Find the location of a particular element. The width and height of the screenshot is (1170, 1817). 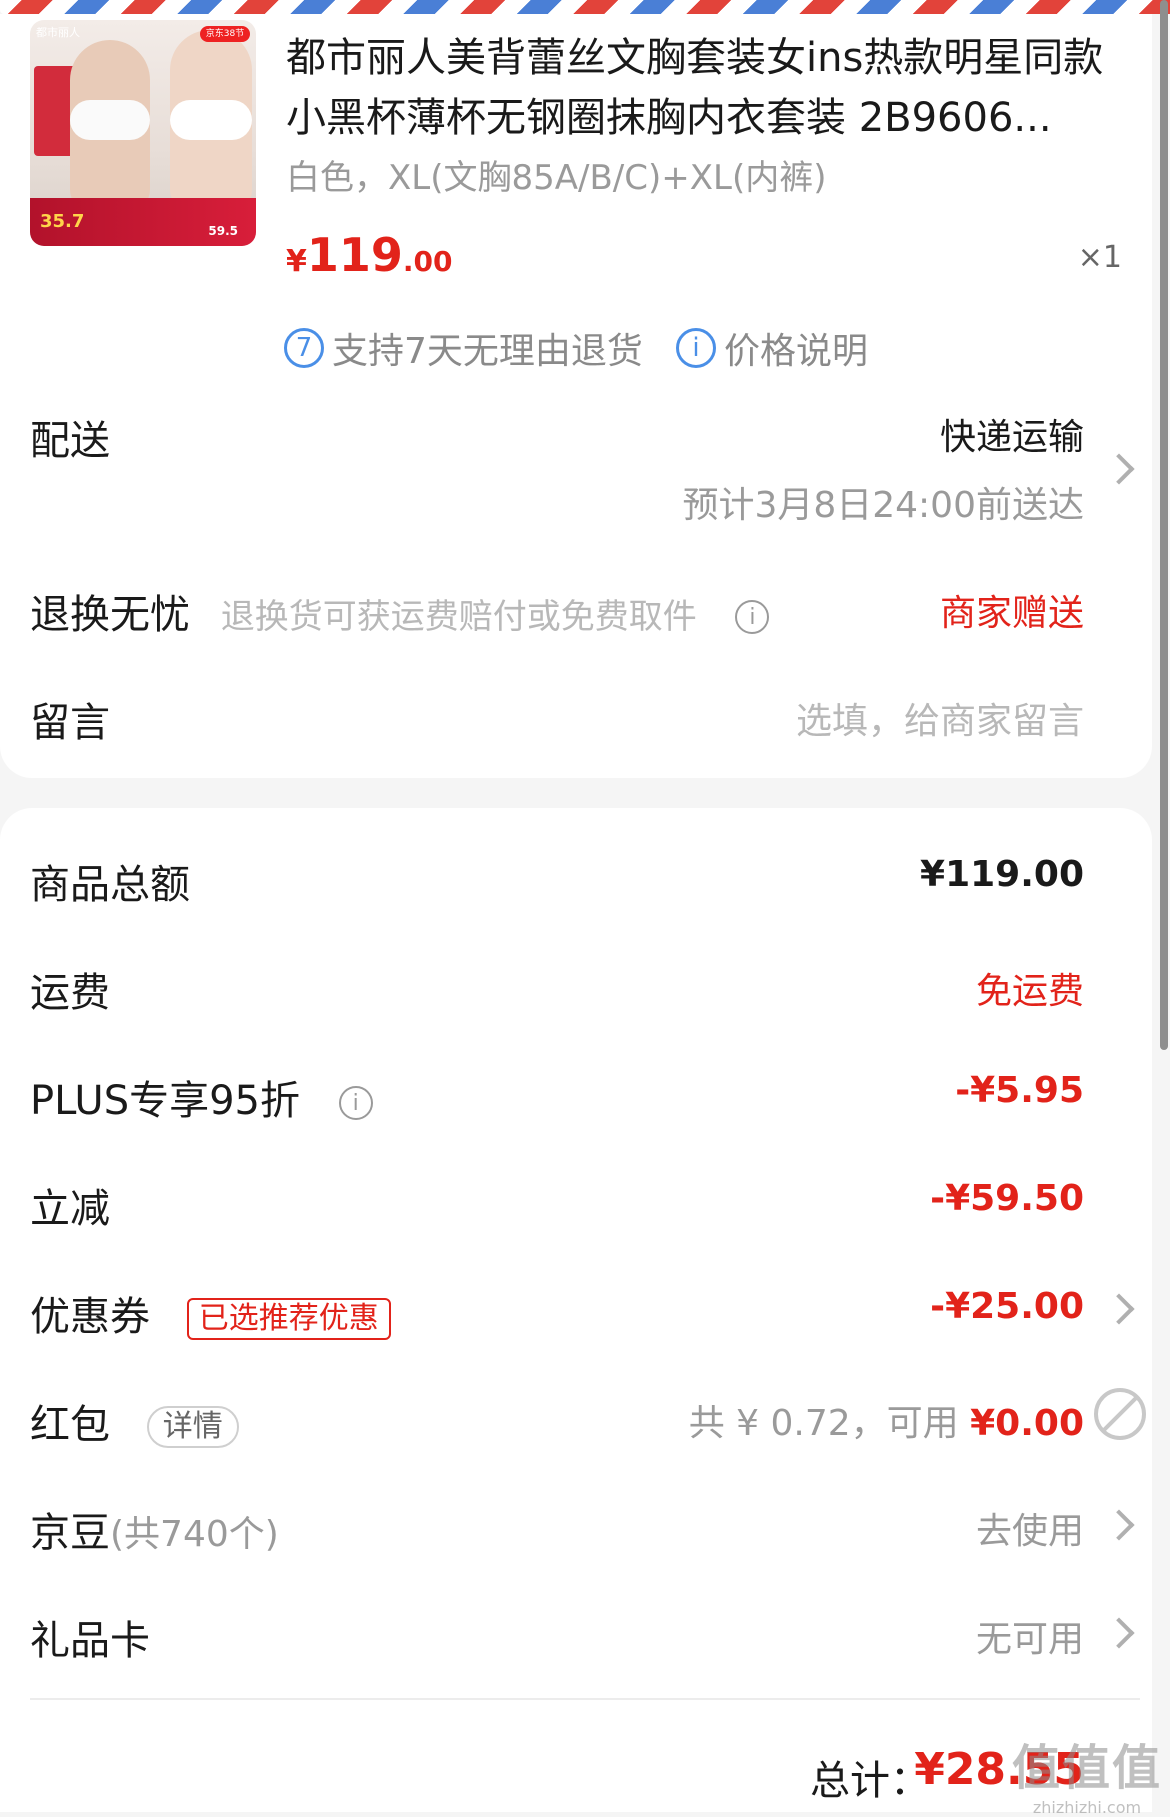

product-thumbnail: 都市丽人 京东38节 35.7 59.5 is located at coordinates (143, 133).